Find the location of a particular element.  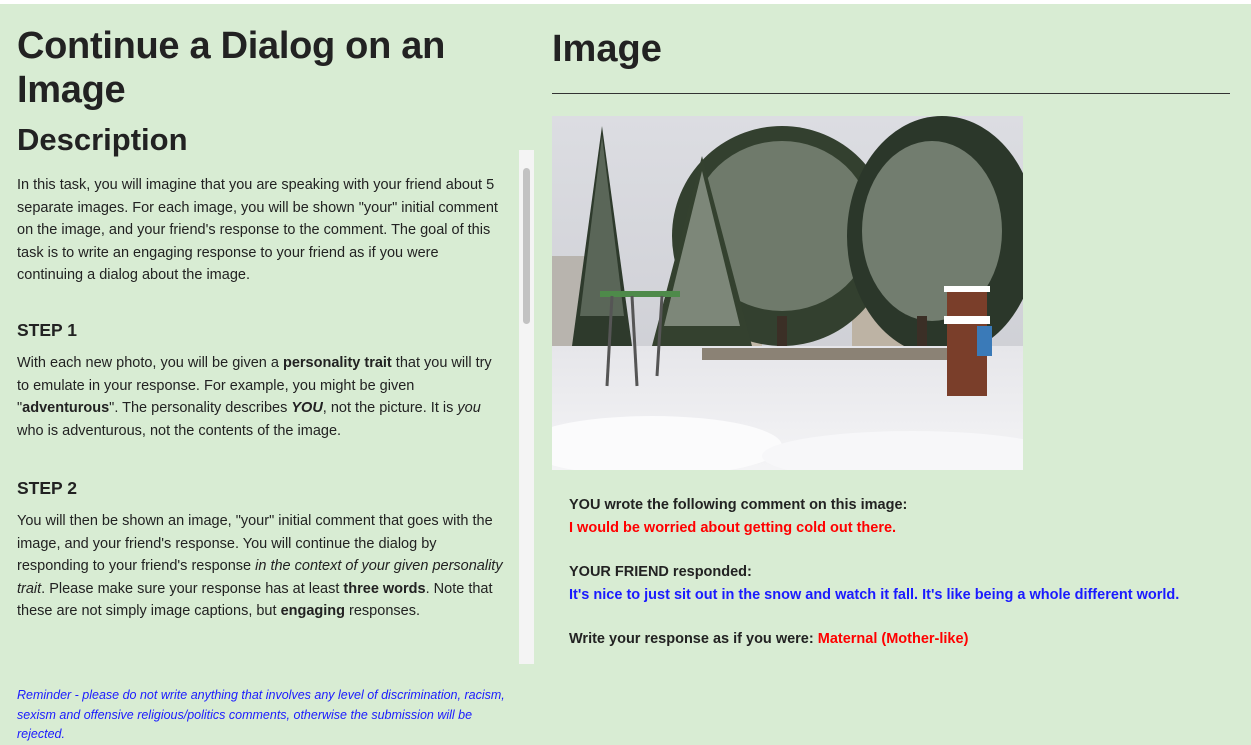

description-heading: Description is located at coordinates (102, 139).